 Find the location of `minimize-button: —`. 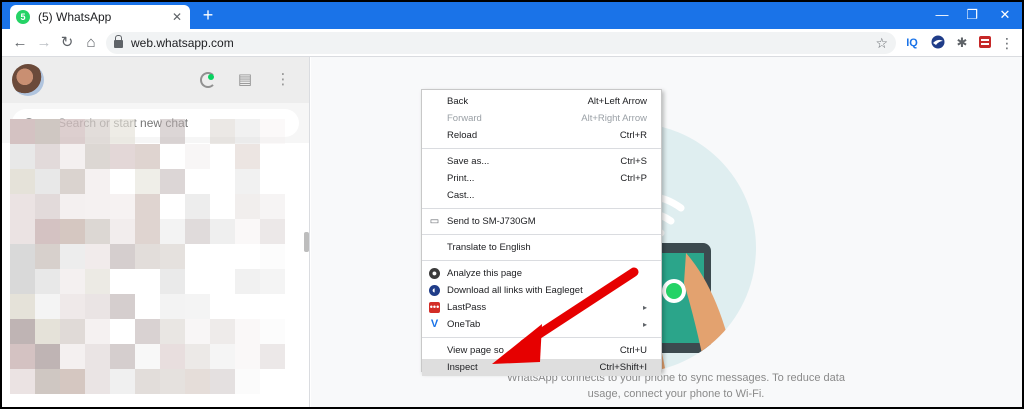

minimize-button: — is located at coordinates (942, 15).